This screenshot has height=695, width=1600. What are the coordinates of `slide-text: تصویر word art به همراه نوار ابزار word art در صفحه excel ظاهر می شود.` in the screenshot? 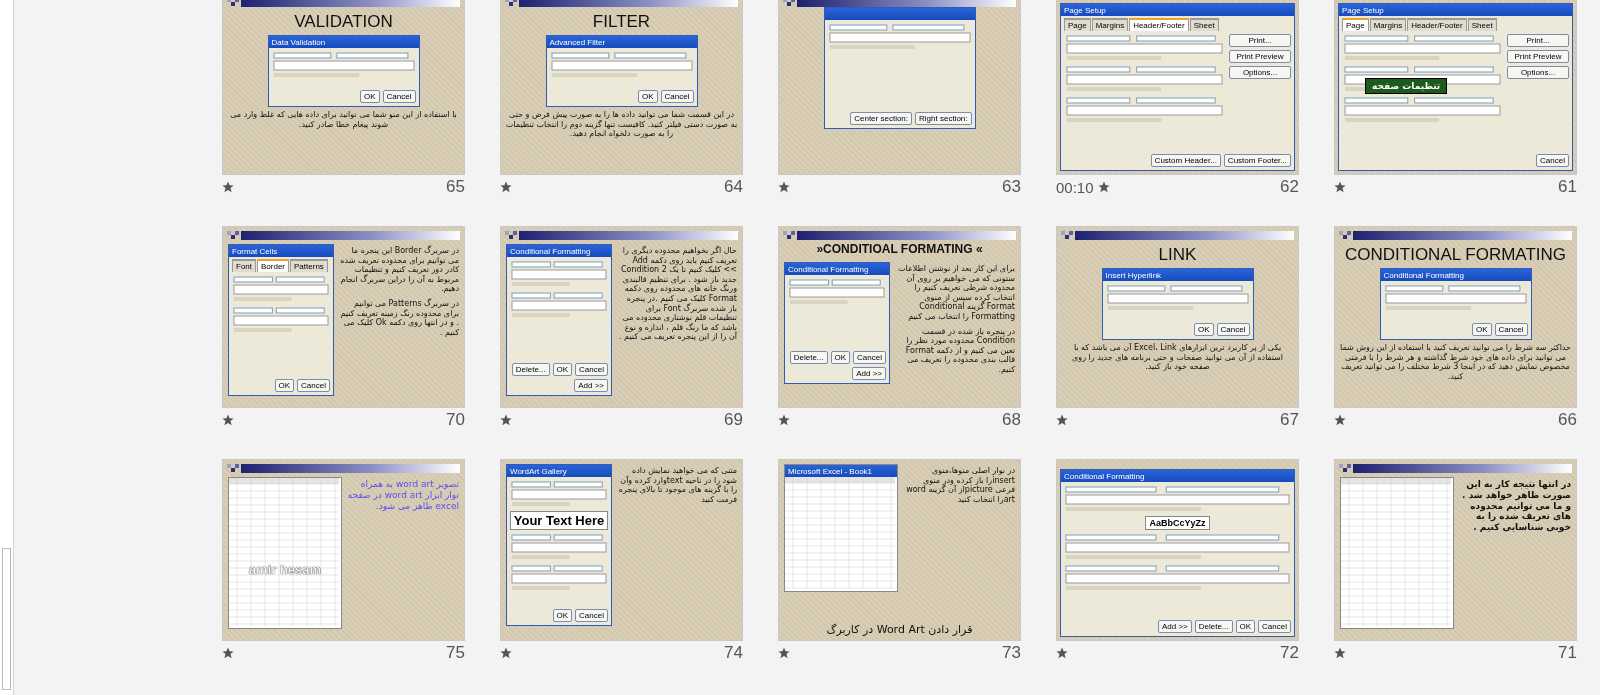 It's located at (403, 495).